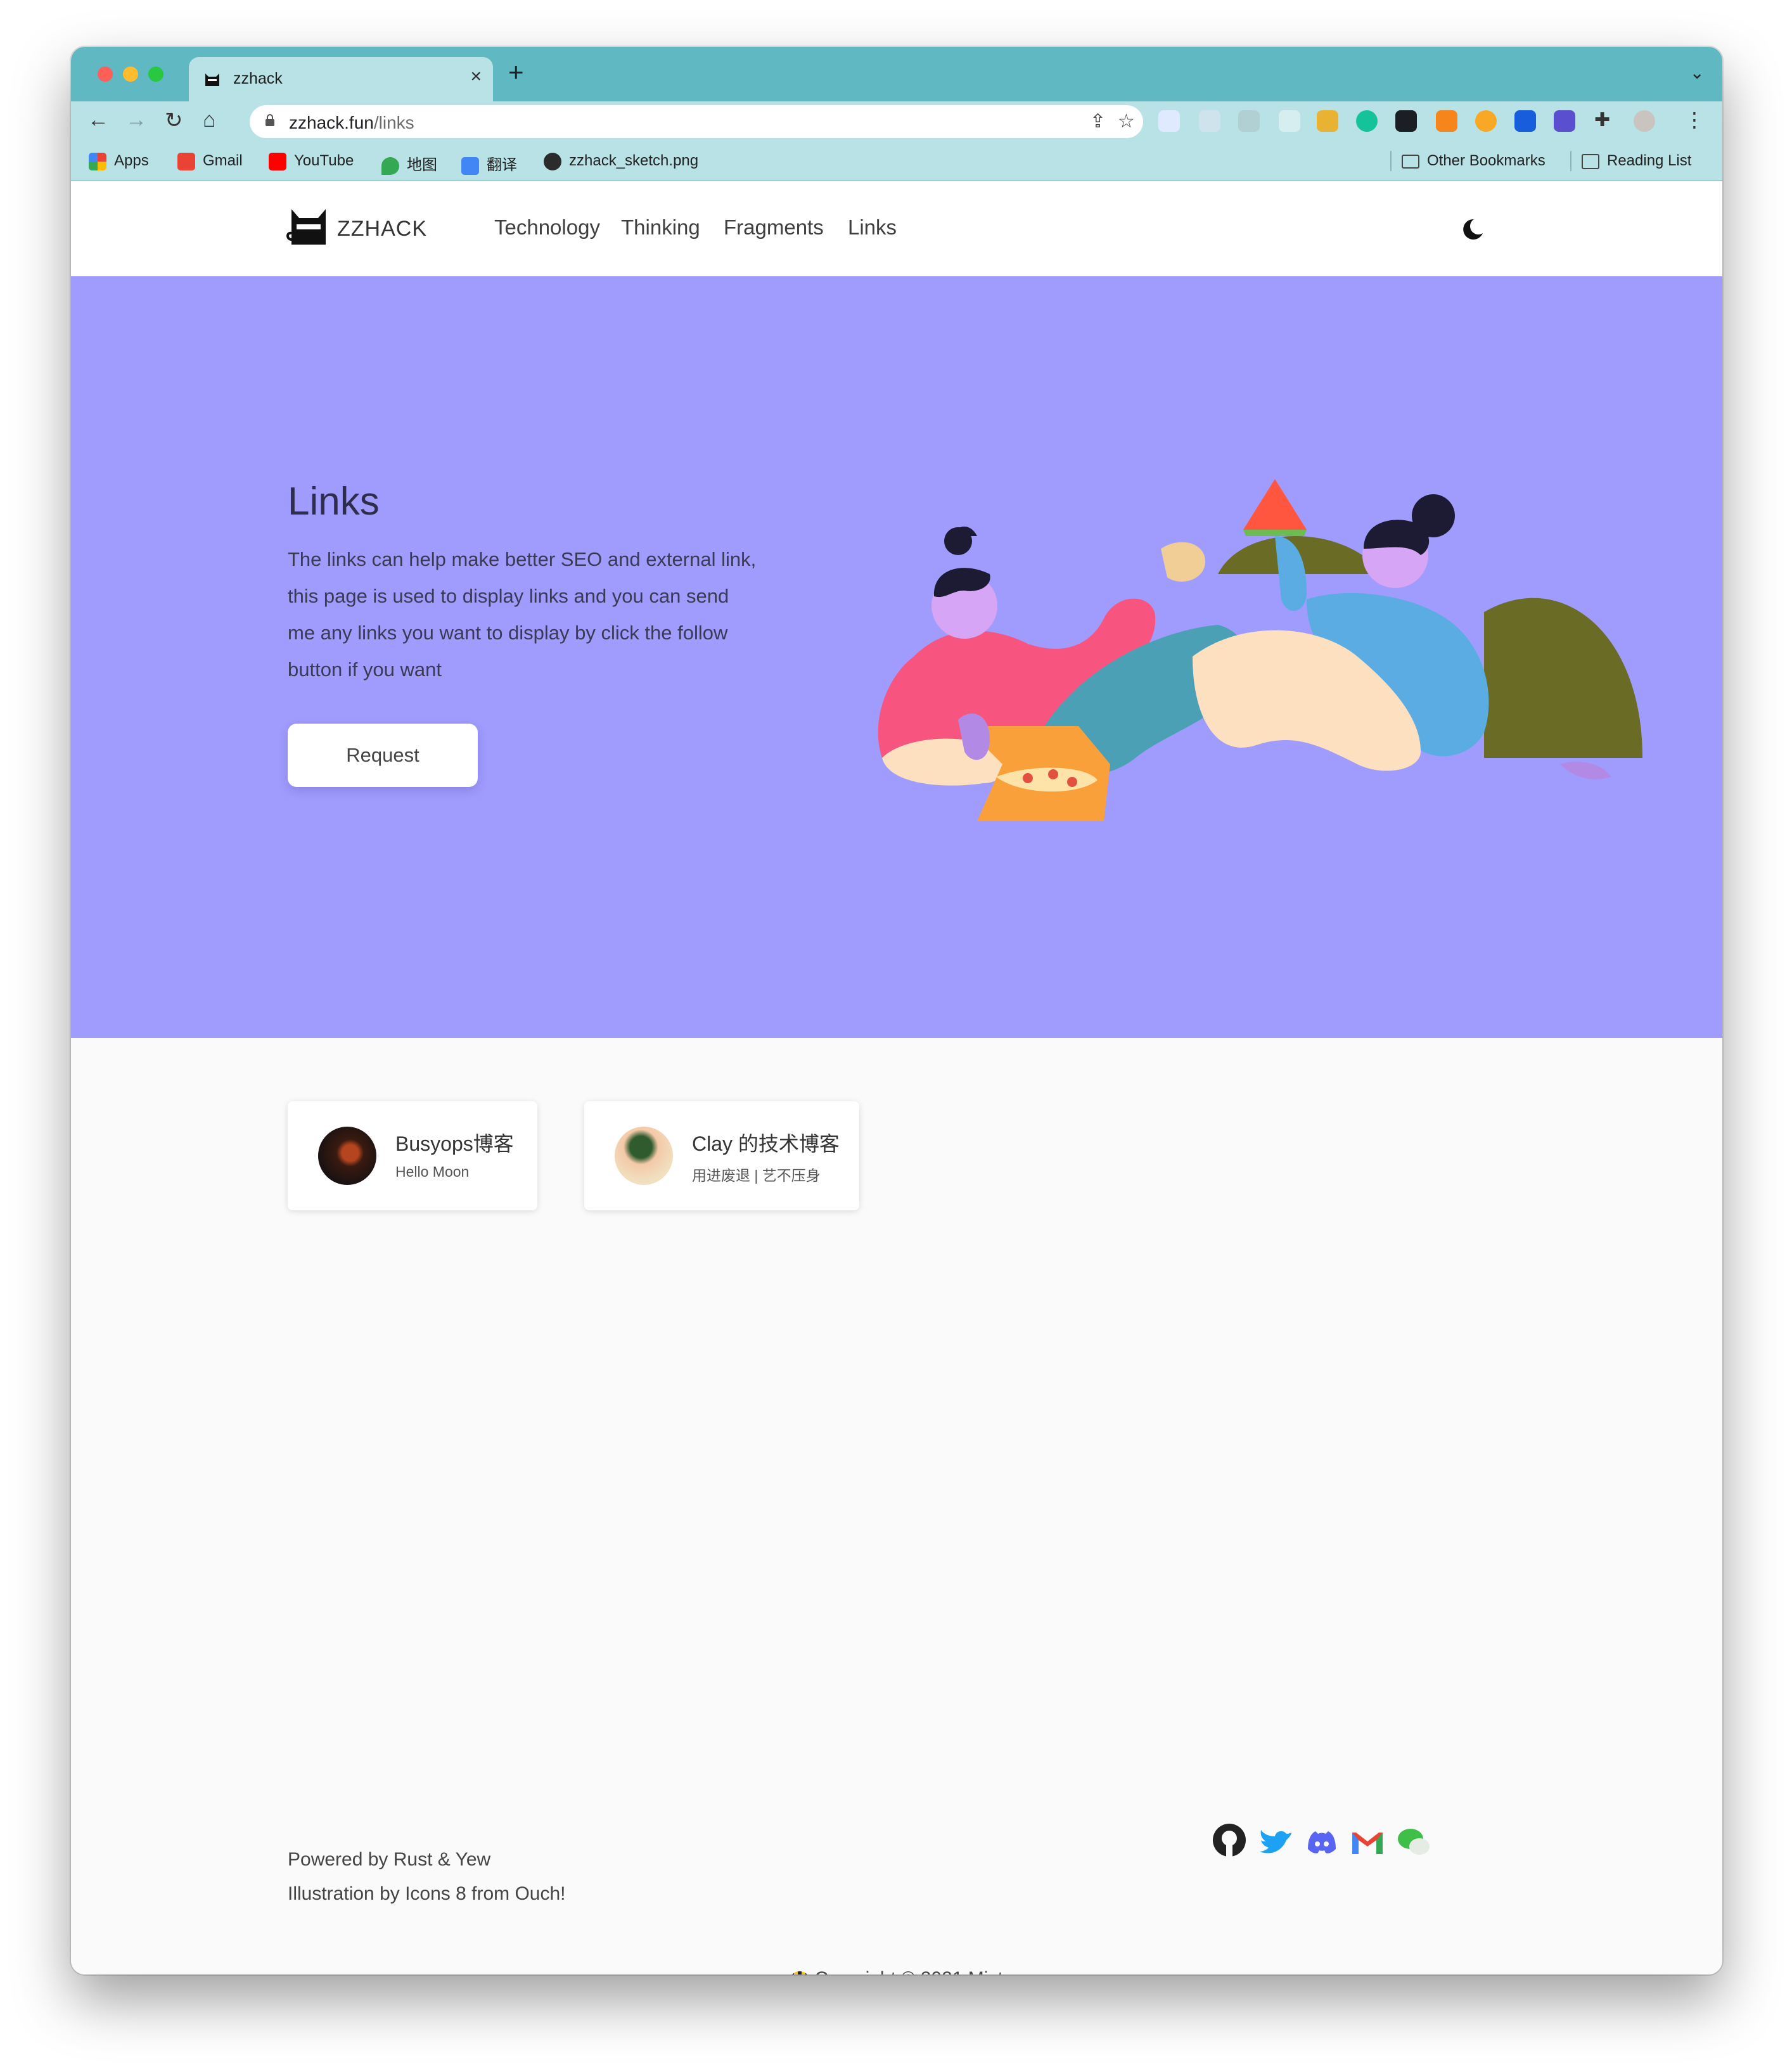  What do you see at coordinates (311, 161) in the screenshot?
I see `bookmark-youtube: YouTube` at bounding box center [311, 161].